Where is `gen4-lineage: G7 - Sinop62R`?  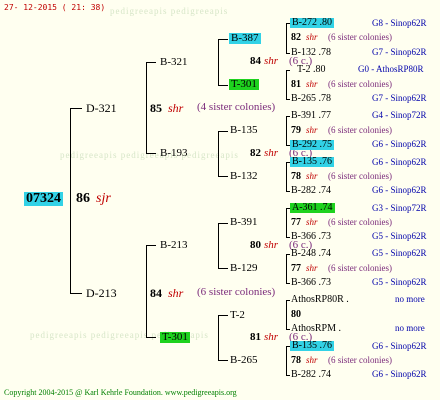 gen4-lineage: G7 - Sinop62R is located at coordinates (399, 98).